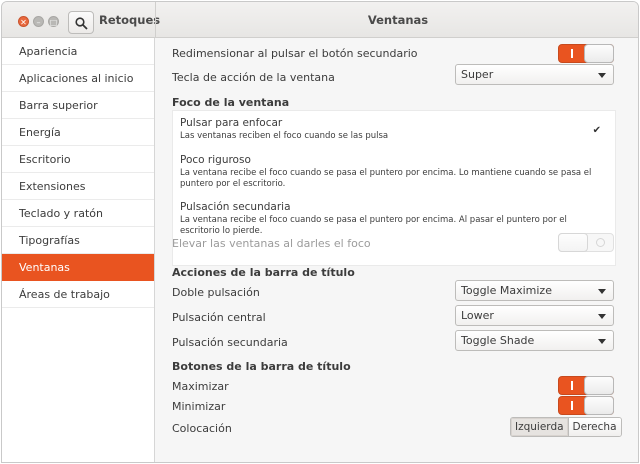  I want to click on focus-option-title: Poco riguroso, so click(215, 160).